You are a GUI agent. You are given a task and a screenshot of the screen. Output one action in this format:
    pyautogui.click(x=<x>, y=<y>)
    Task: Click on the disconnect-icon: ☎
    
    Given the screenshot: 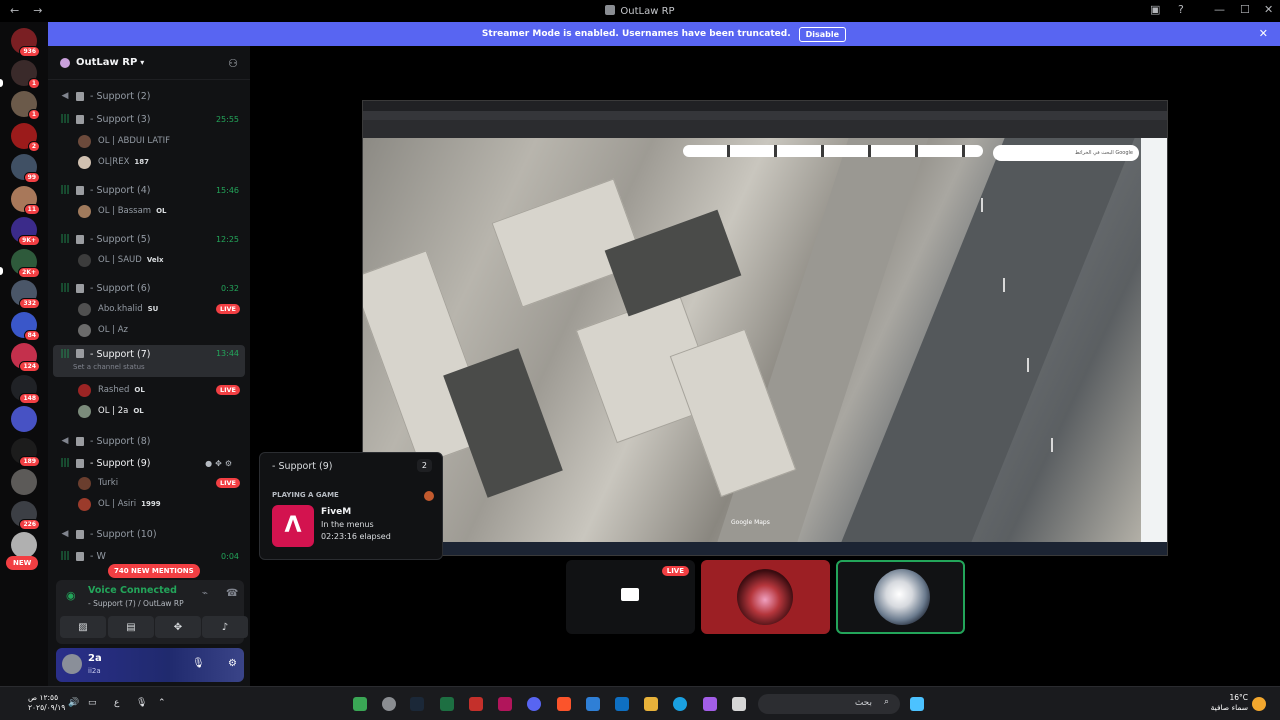 What is the action you would take?
    pyautogui.click(x=232, y=593)
    